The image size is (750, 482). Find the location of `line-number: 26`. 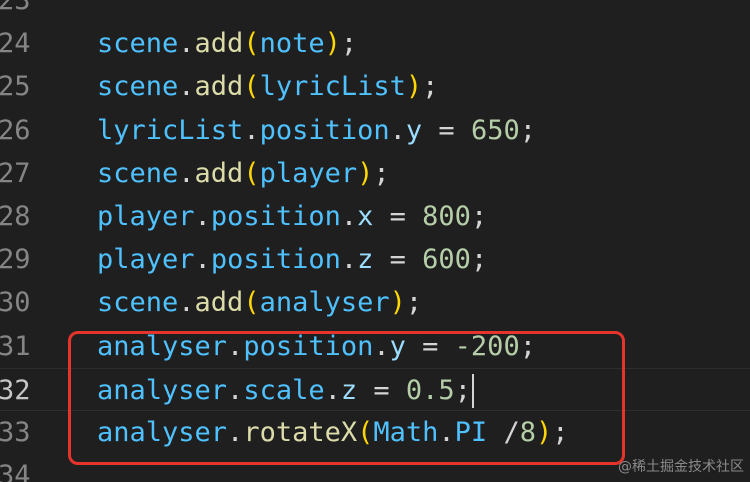

line-number: 26 is located at coordinates (15, 130).